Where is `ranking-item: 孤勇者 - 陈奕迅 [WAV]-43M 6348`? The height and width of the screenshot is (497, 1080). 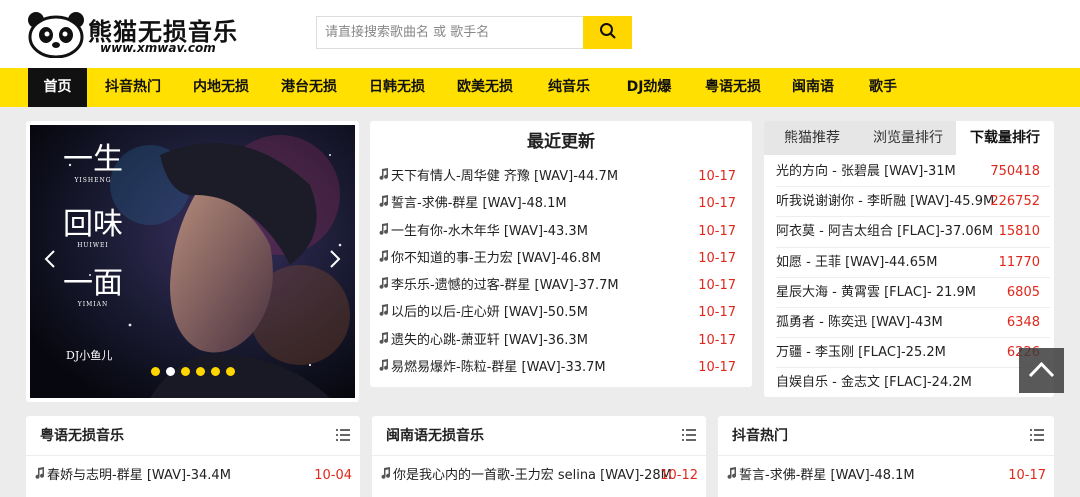 ranking-item: 孤勇者 - 陈奕迅 [WAV]-43M 6348 is located at coordinates (913, 323).